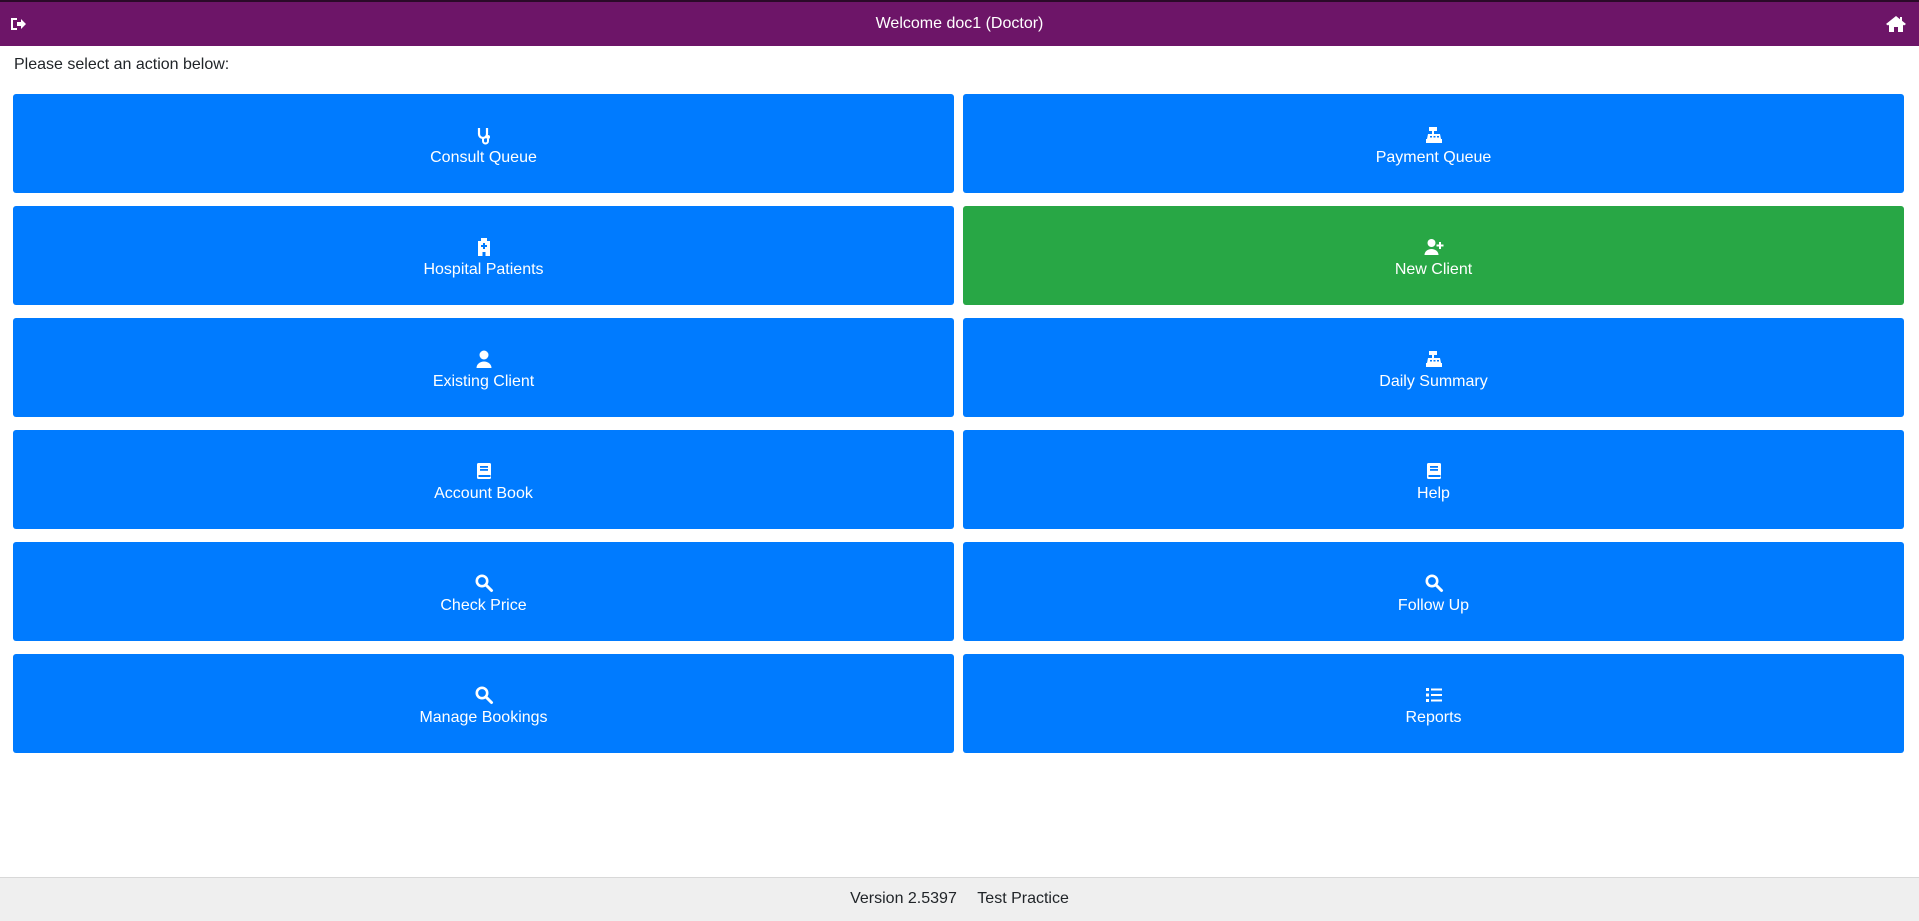 The width and height of the screenshot is (1919, 921). I want to click on instruction-text: Please select an action below:, so click(122, 64).